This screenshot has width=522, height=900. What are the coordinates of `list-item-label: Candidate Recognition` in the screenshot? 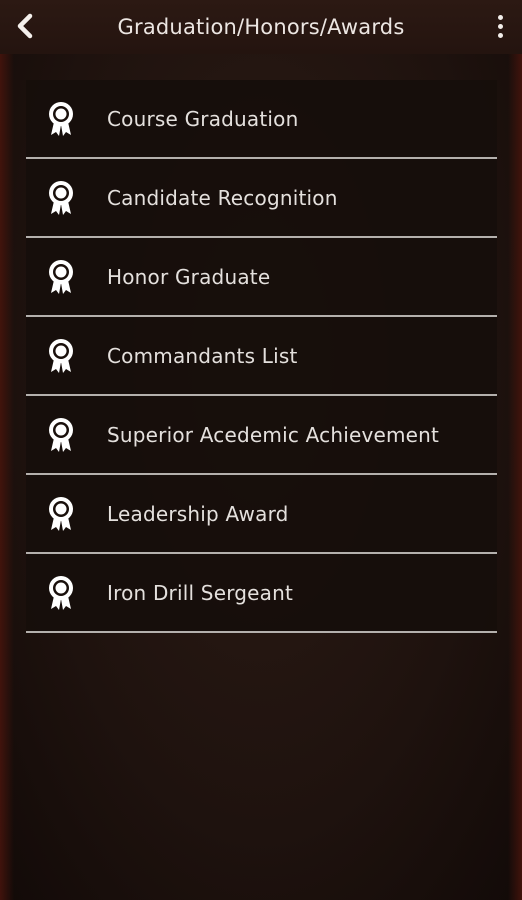 It's located at (222, 197).